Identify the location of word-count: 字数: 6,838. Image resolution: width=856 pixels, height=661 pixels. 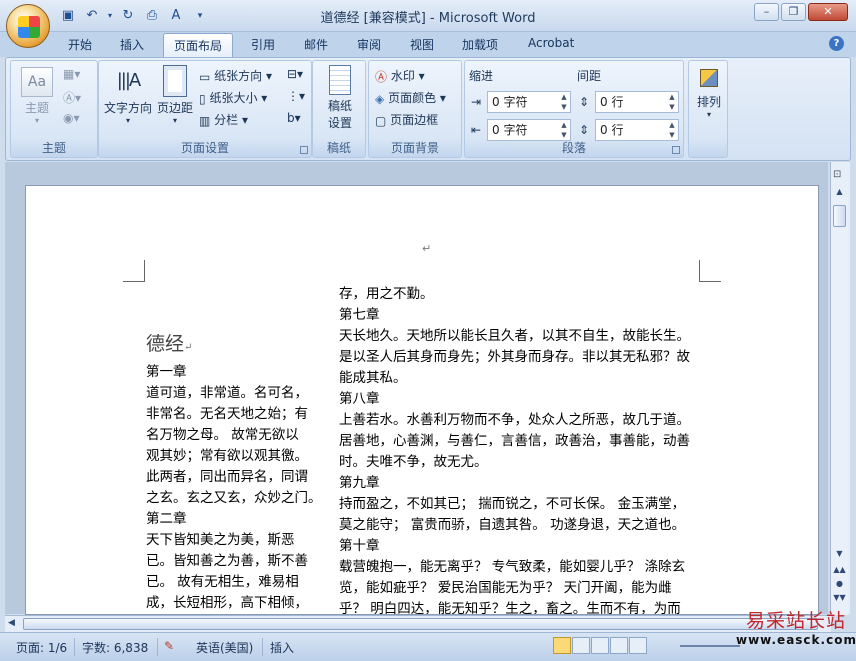
(115, 647).